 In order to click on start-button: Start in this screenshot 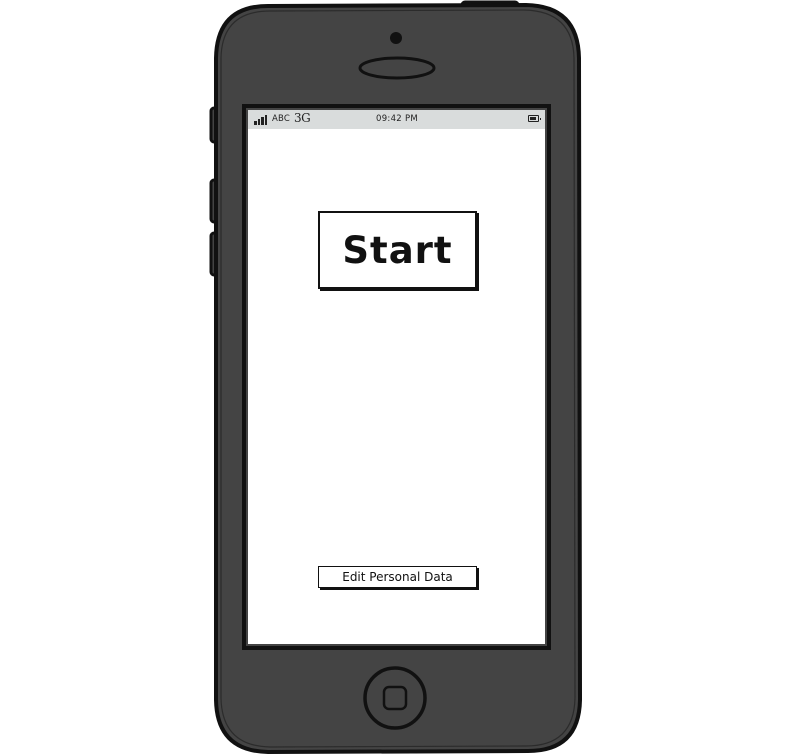, I will do `click(397, 250)`.